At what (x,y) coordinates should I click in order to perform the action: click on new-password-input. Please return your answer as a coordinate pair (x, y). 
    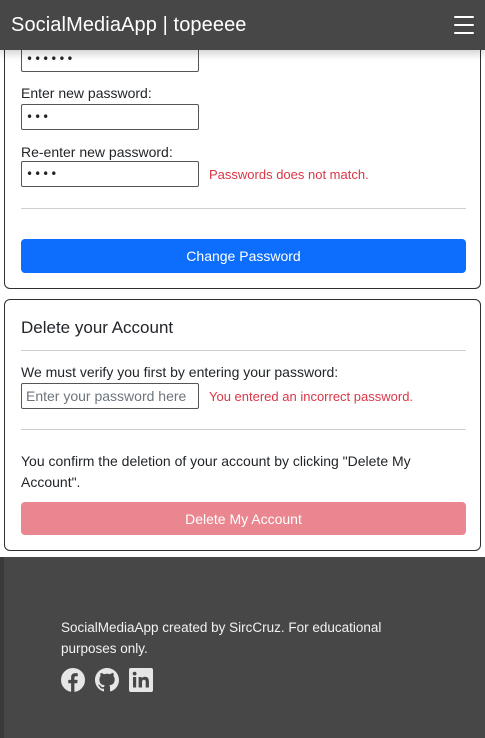
    Looking at the image, I should click on (110, 117).